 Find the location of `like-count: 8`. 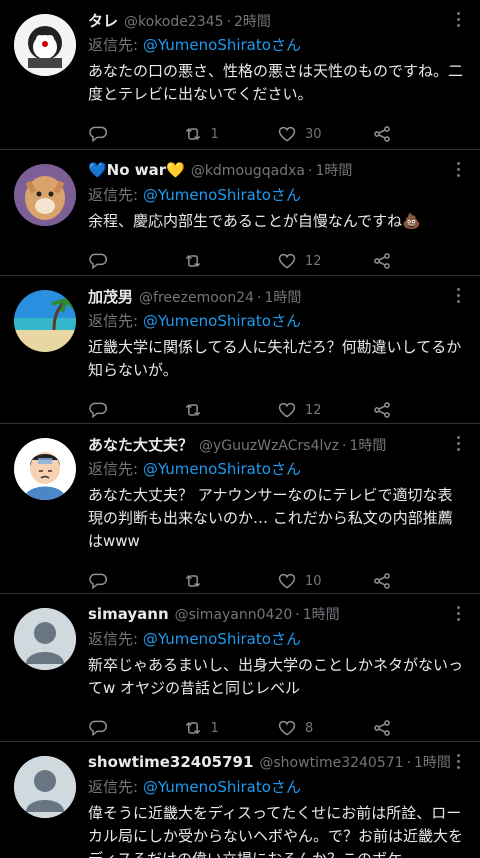

like-count: 8 is located at coordinates (309, 728).